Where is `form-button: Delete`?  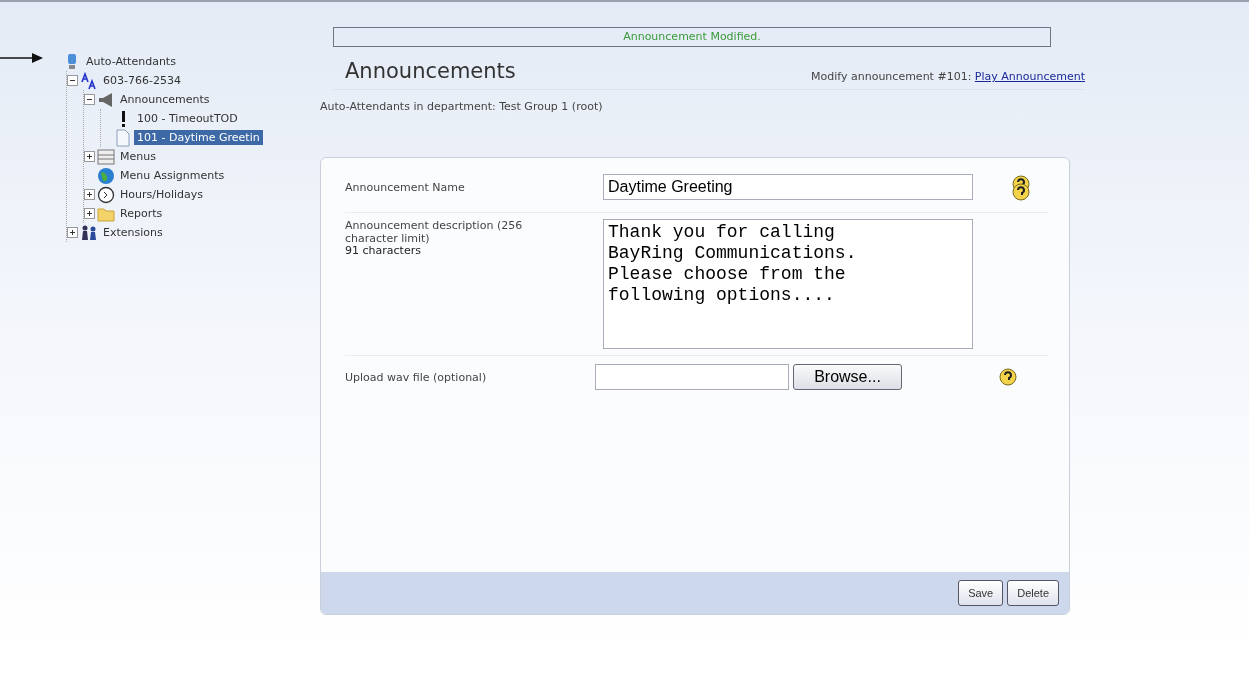
form-button: Delete is located at coordinates (1033, 593).